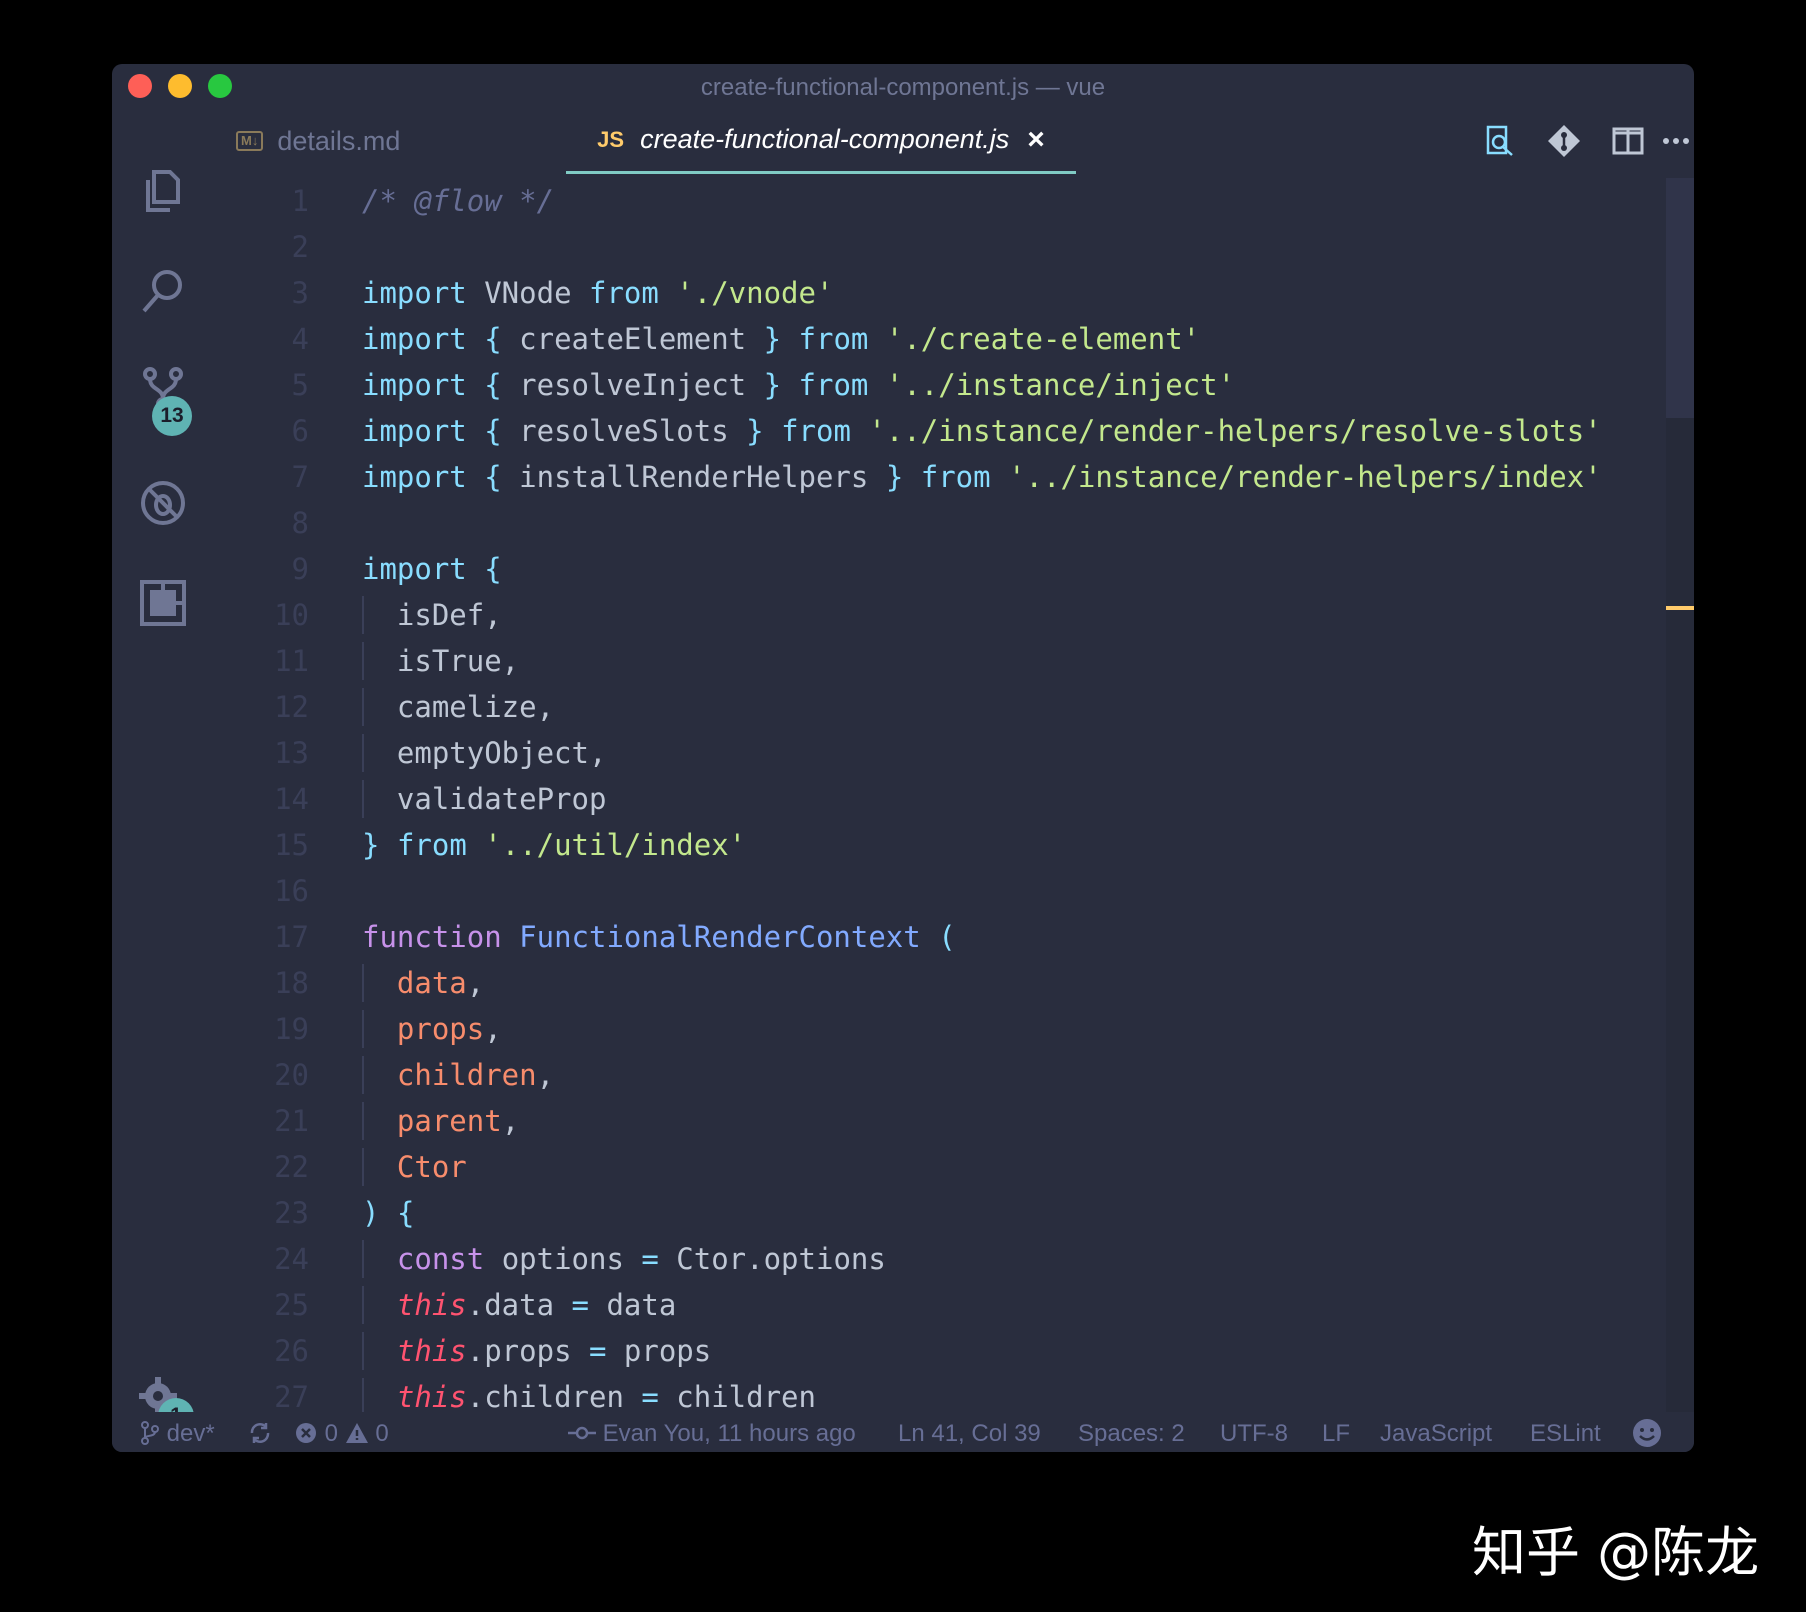 This screenshot has height=1612, width=1806. Describe the element at coordinates (1254, 1434) in the screenshot. I see `encoding: UTF-8` at that location.